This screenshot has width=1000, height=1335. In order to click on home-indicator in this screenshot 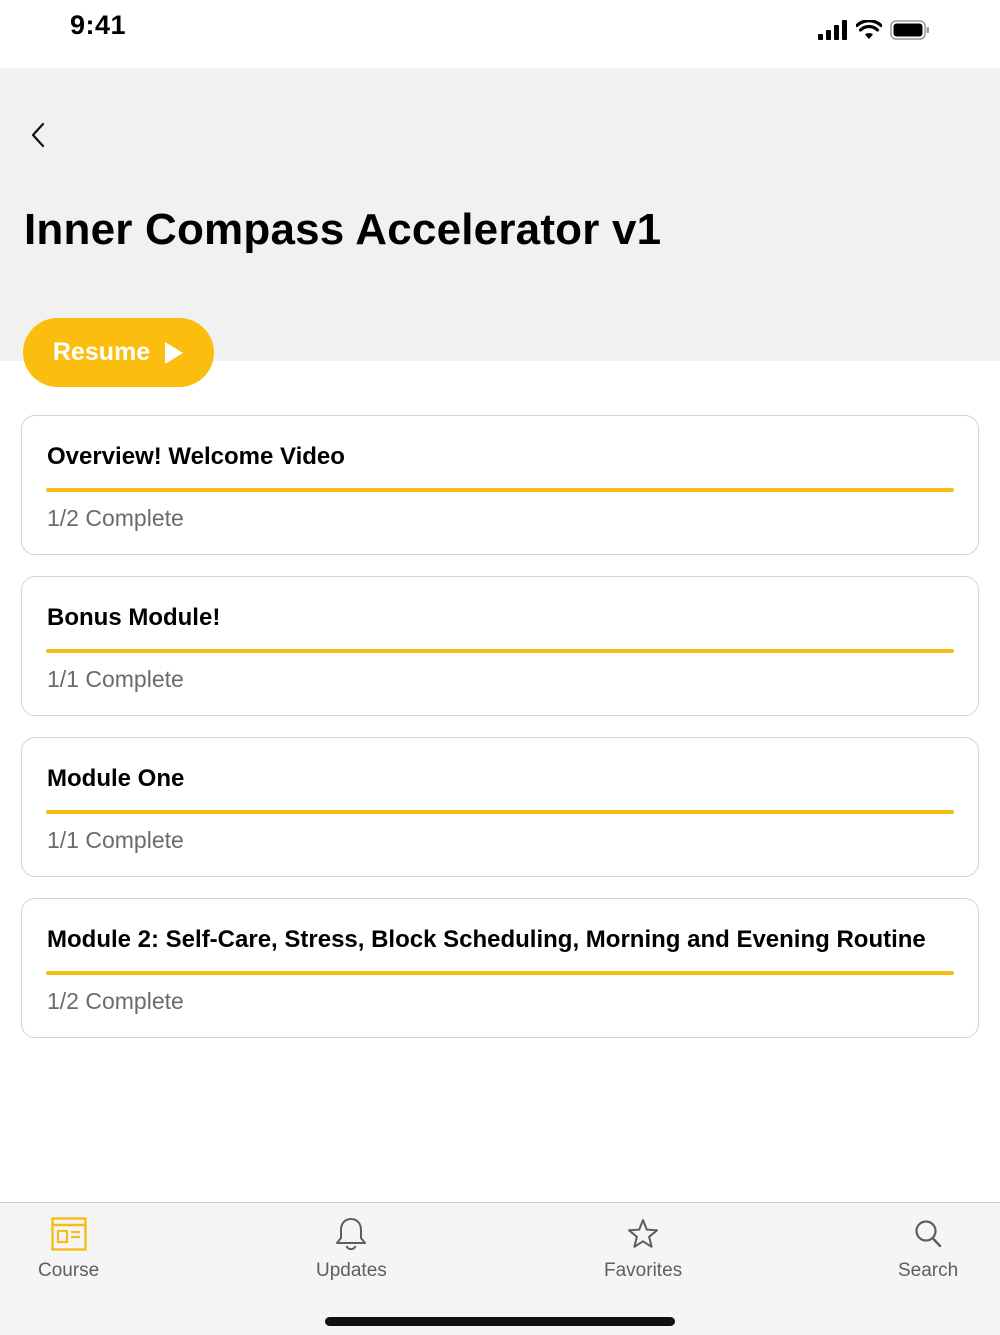, I will do `click(500, 1321)`.